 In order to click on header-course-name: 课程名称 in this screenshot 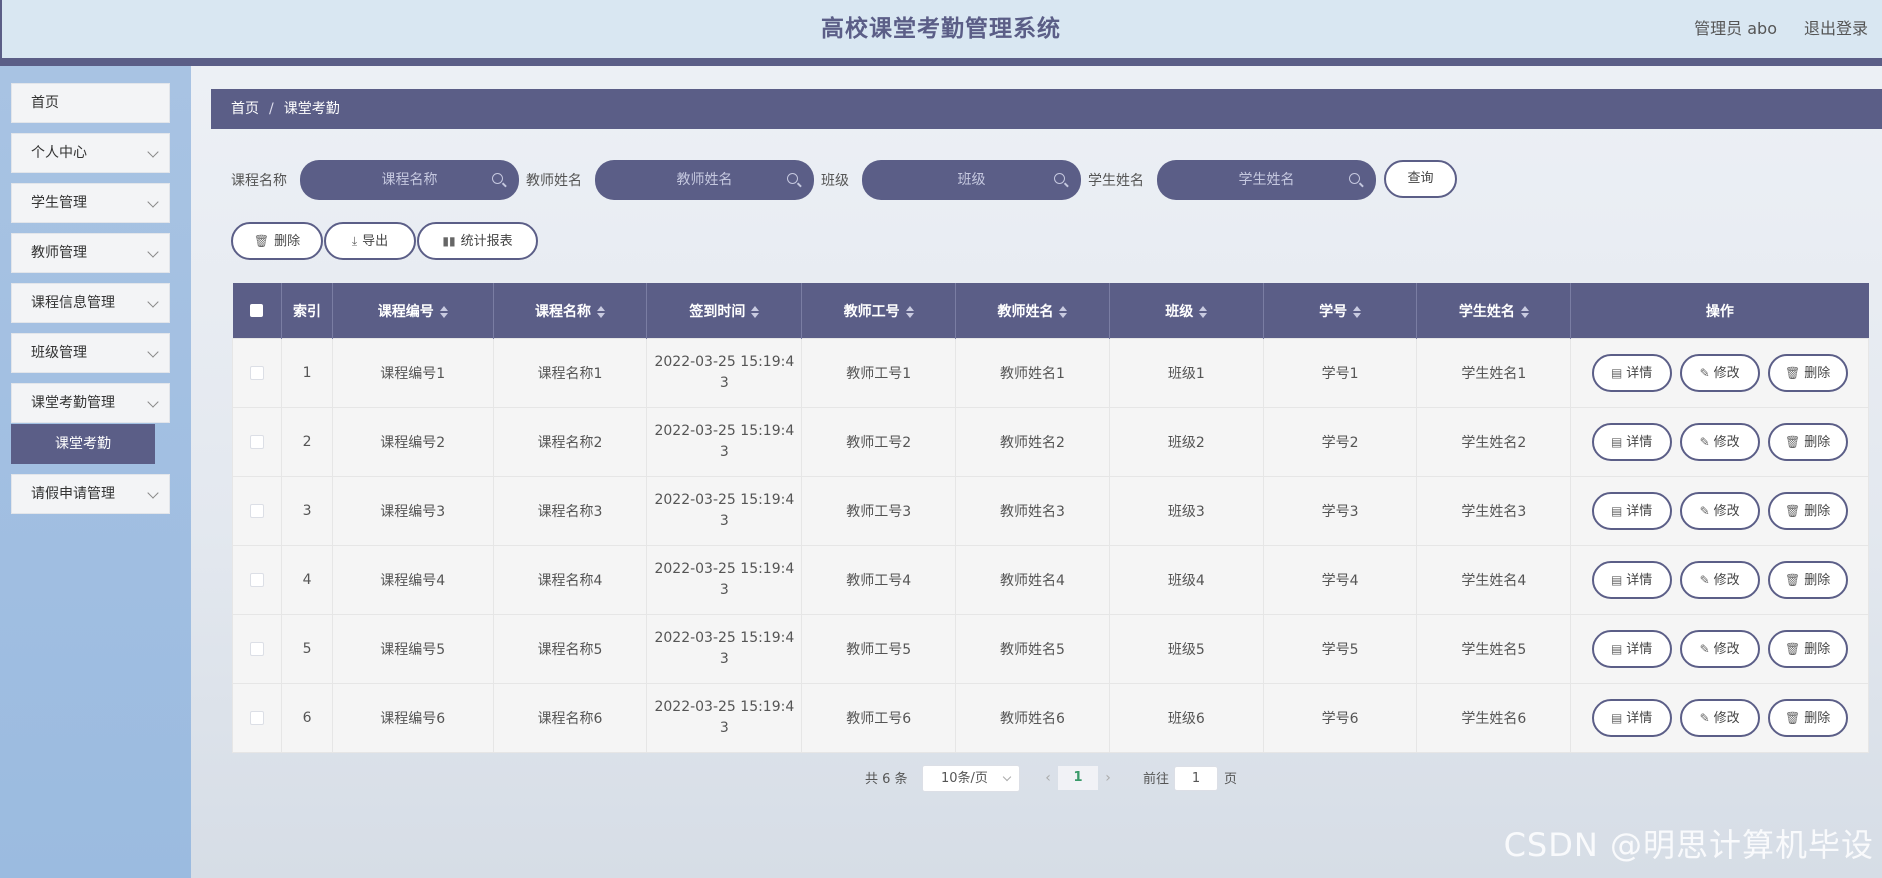, I will do `click(570, 311)`.